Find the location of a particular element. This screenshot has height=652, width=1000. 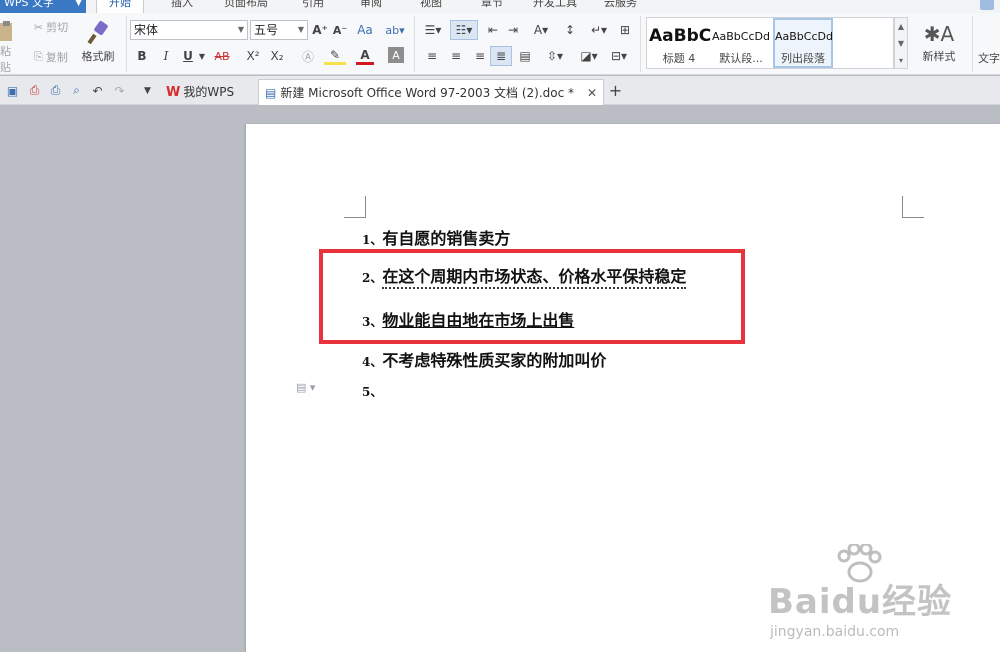

tab-home: 开始 is located at coordinates (120, 6).